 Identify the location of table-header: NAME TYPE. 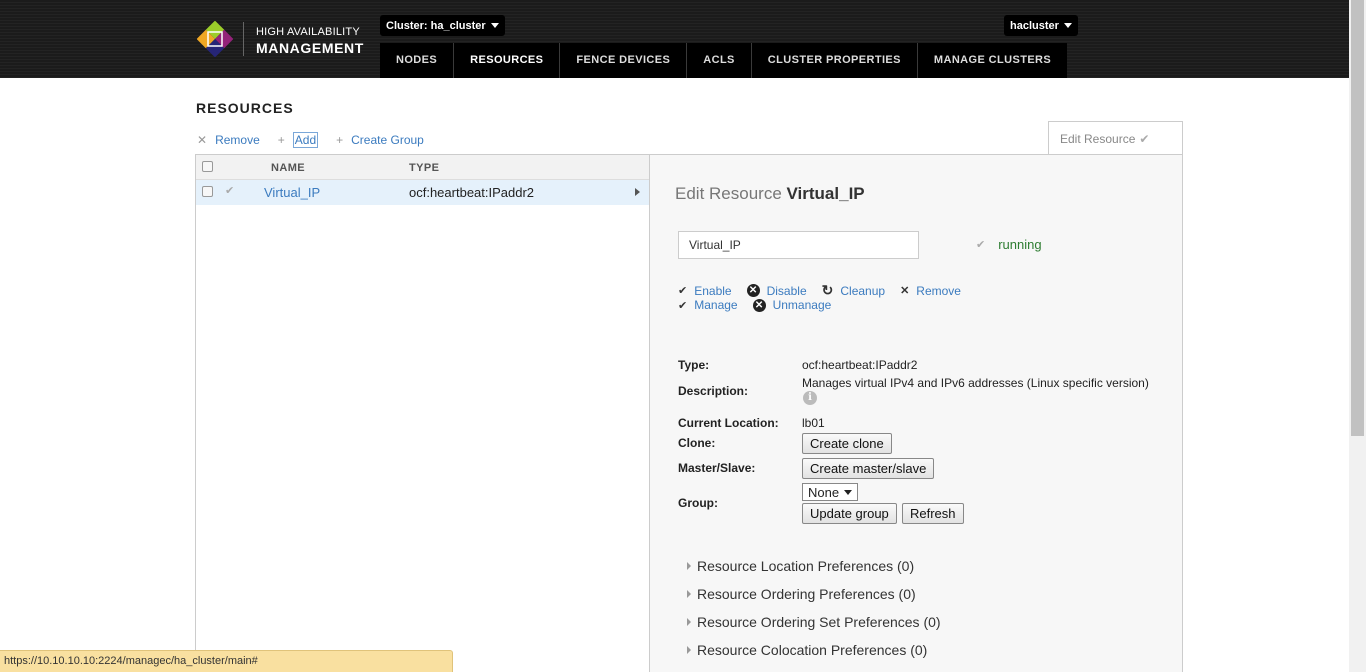
(423, 167).